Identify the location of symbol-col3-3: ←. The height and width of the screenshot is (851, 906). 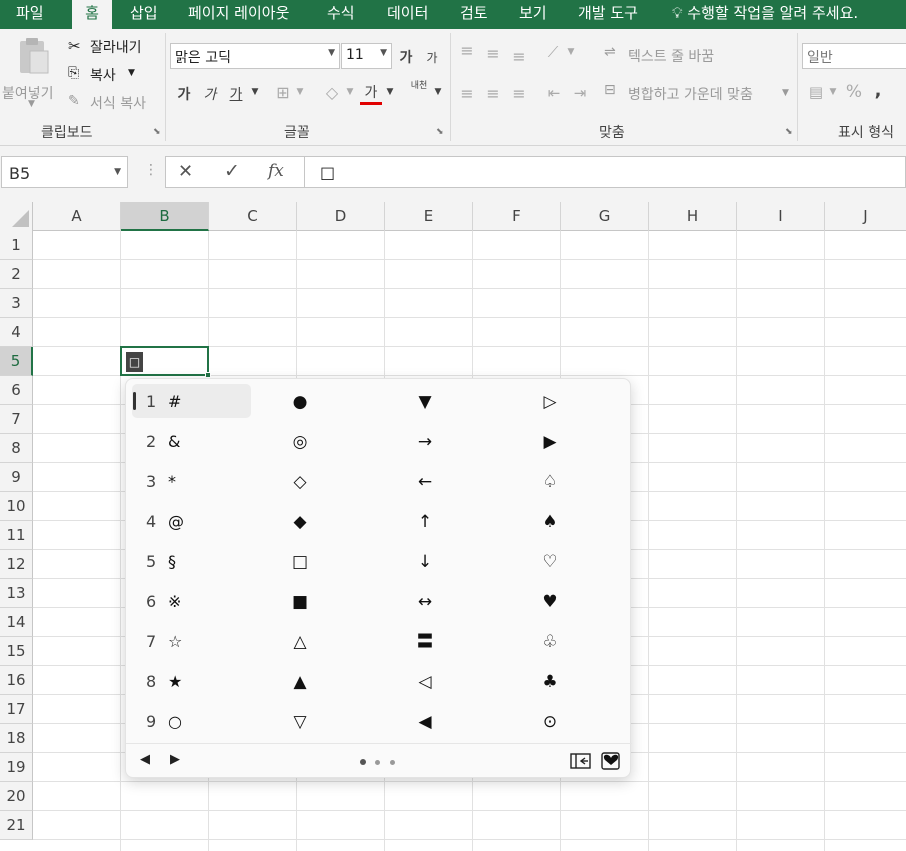
(425, 482).